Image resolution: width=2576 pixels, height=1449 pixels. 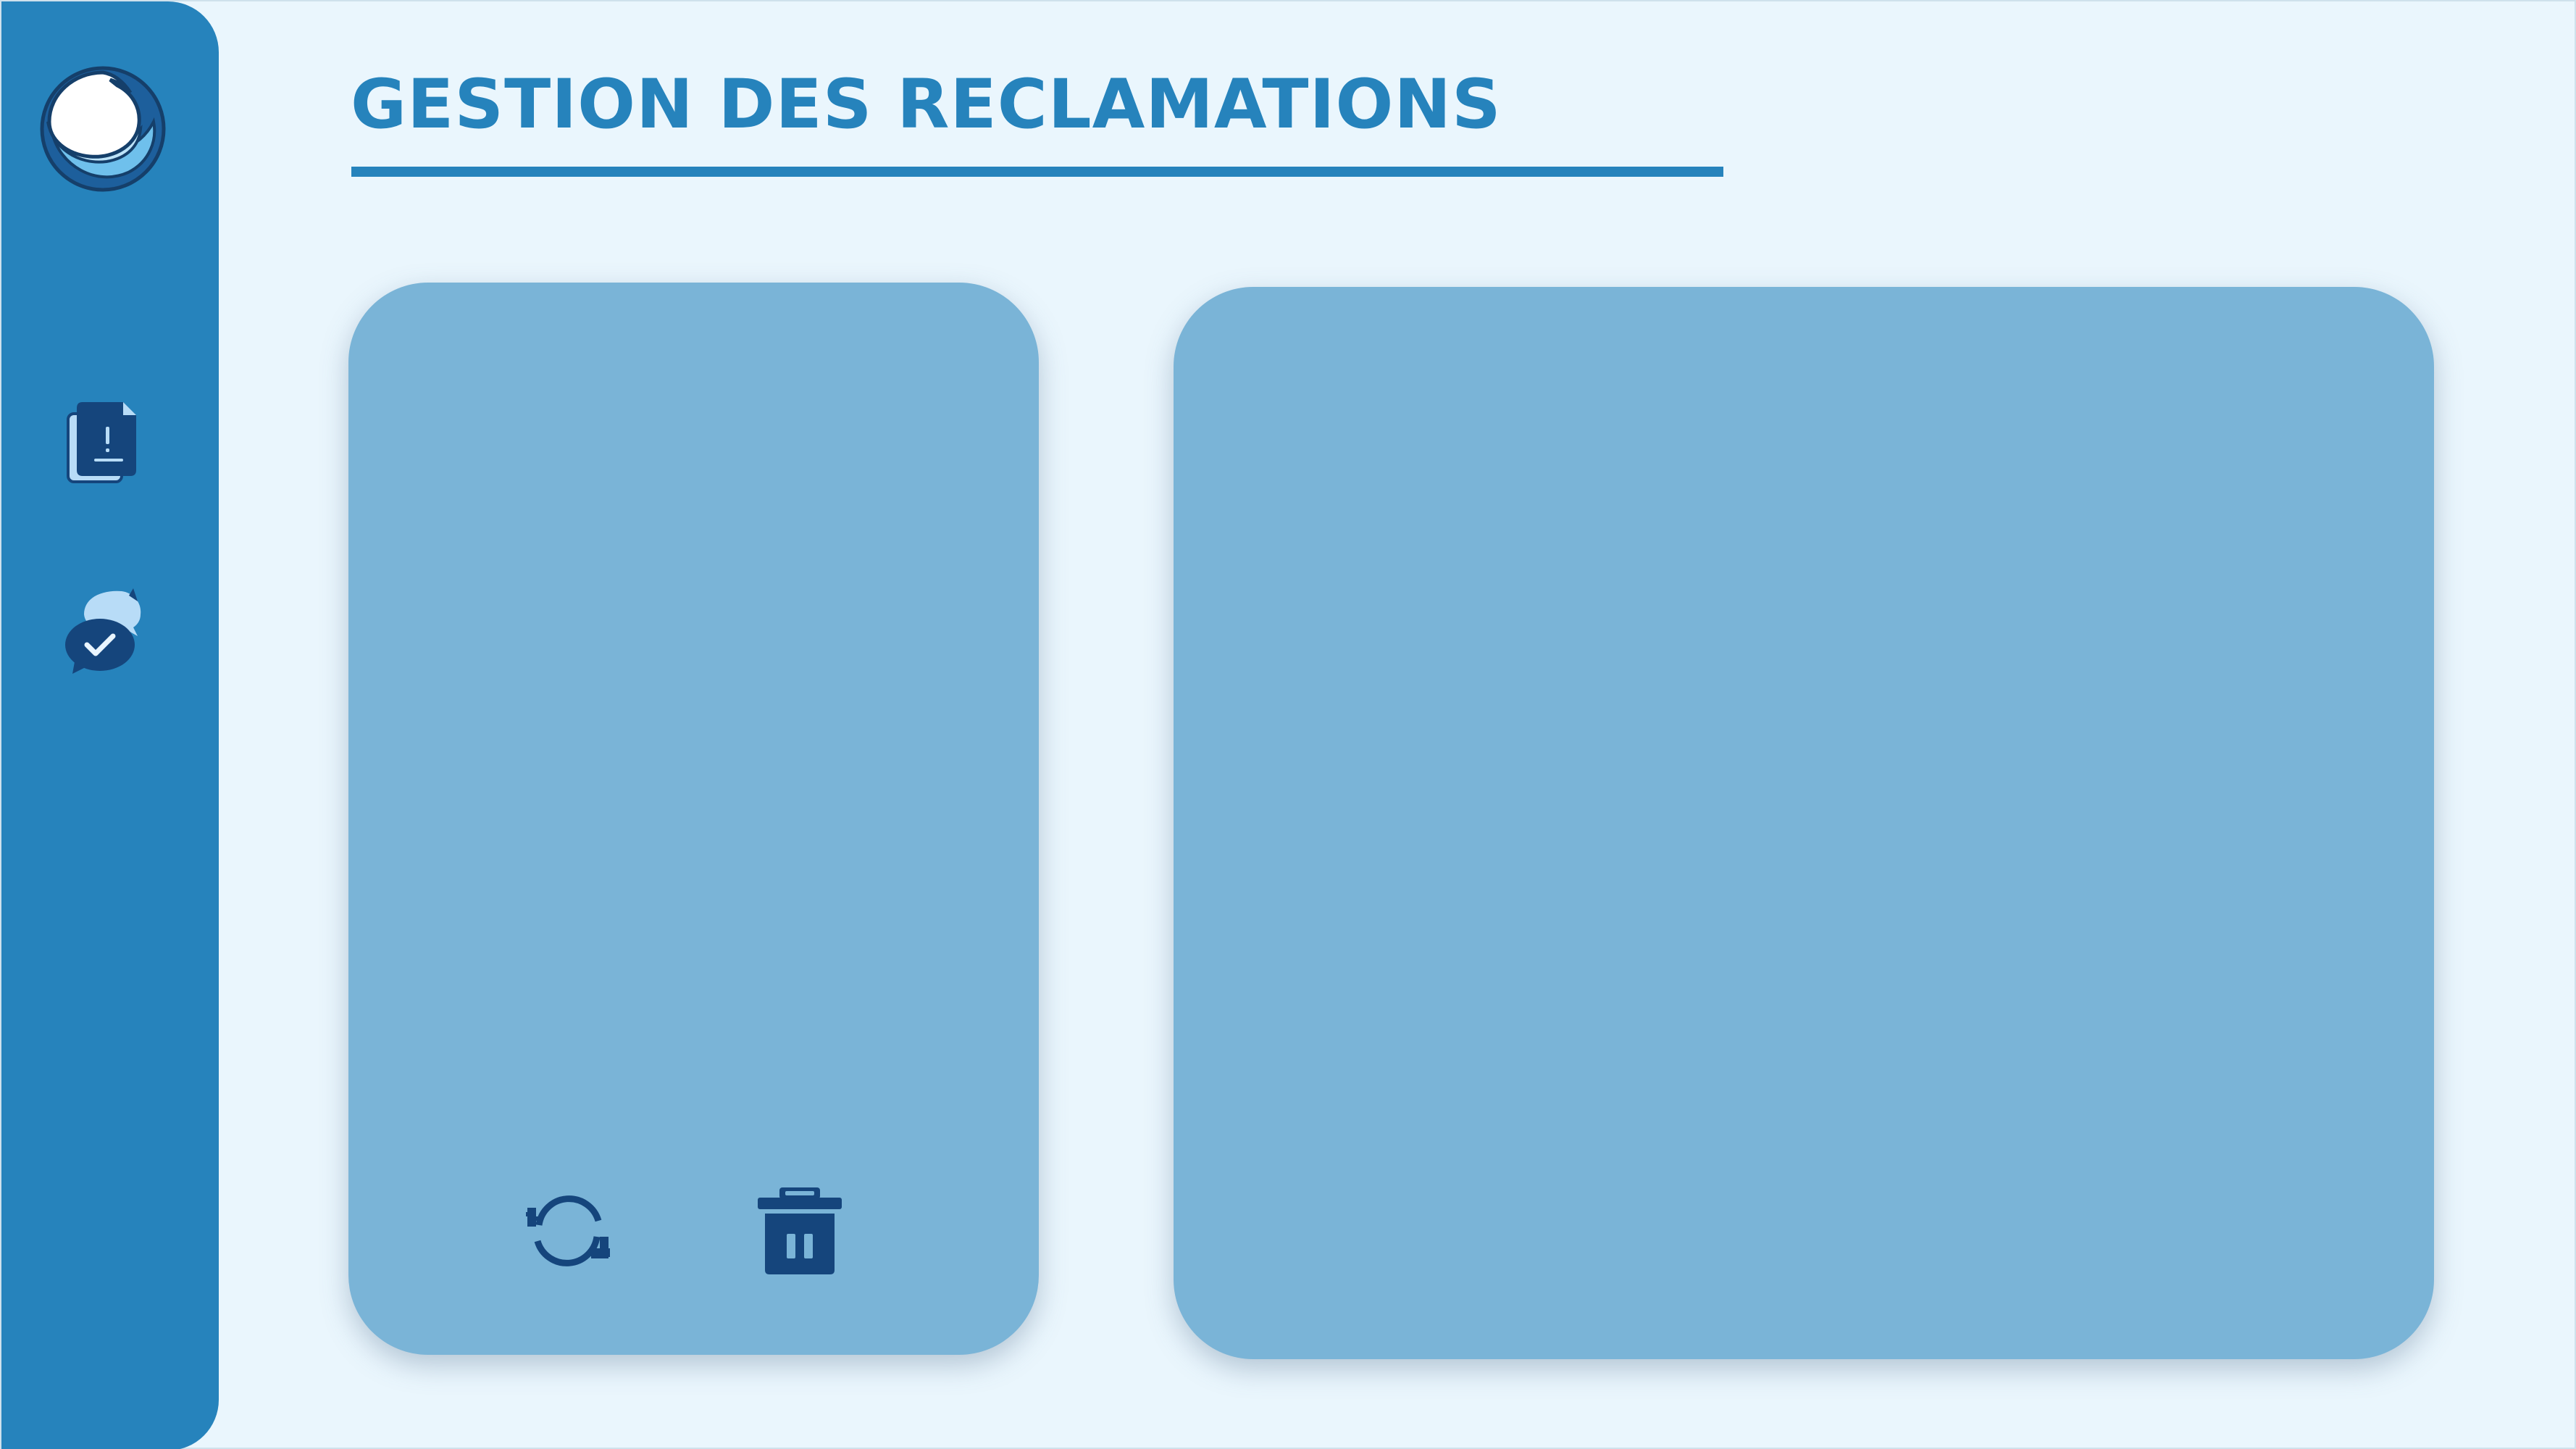 I want to click on chat-check-icon, so click(x=102, y=632).